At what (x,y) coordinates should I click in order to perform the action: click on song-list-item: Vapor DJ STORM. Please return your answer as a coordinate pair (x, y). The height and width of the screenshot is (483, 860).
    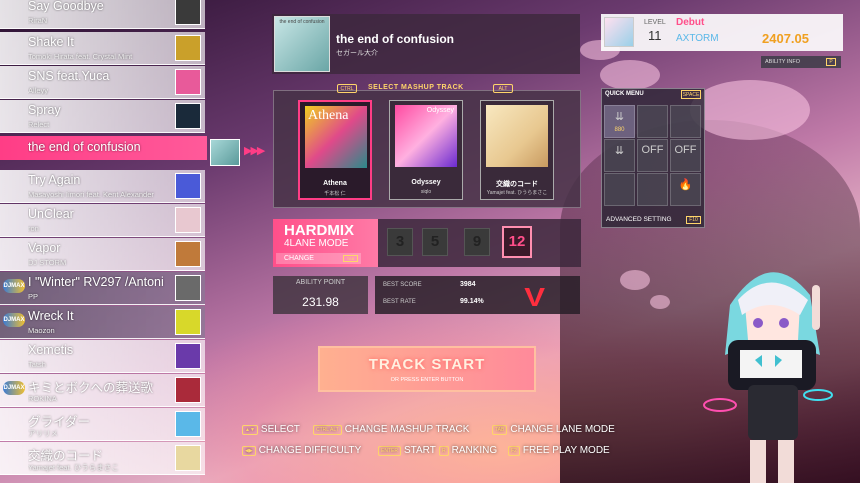
    Looking at the image, I should click on (102, 254).